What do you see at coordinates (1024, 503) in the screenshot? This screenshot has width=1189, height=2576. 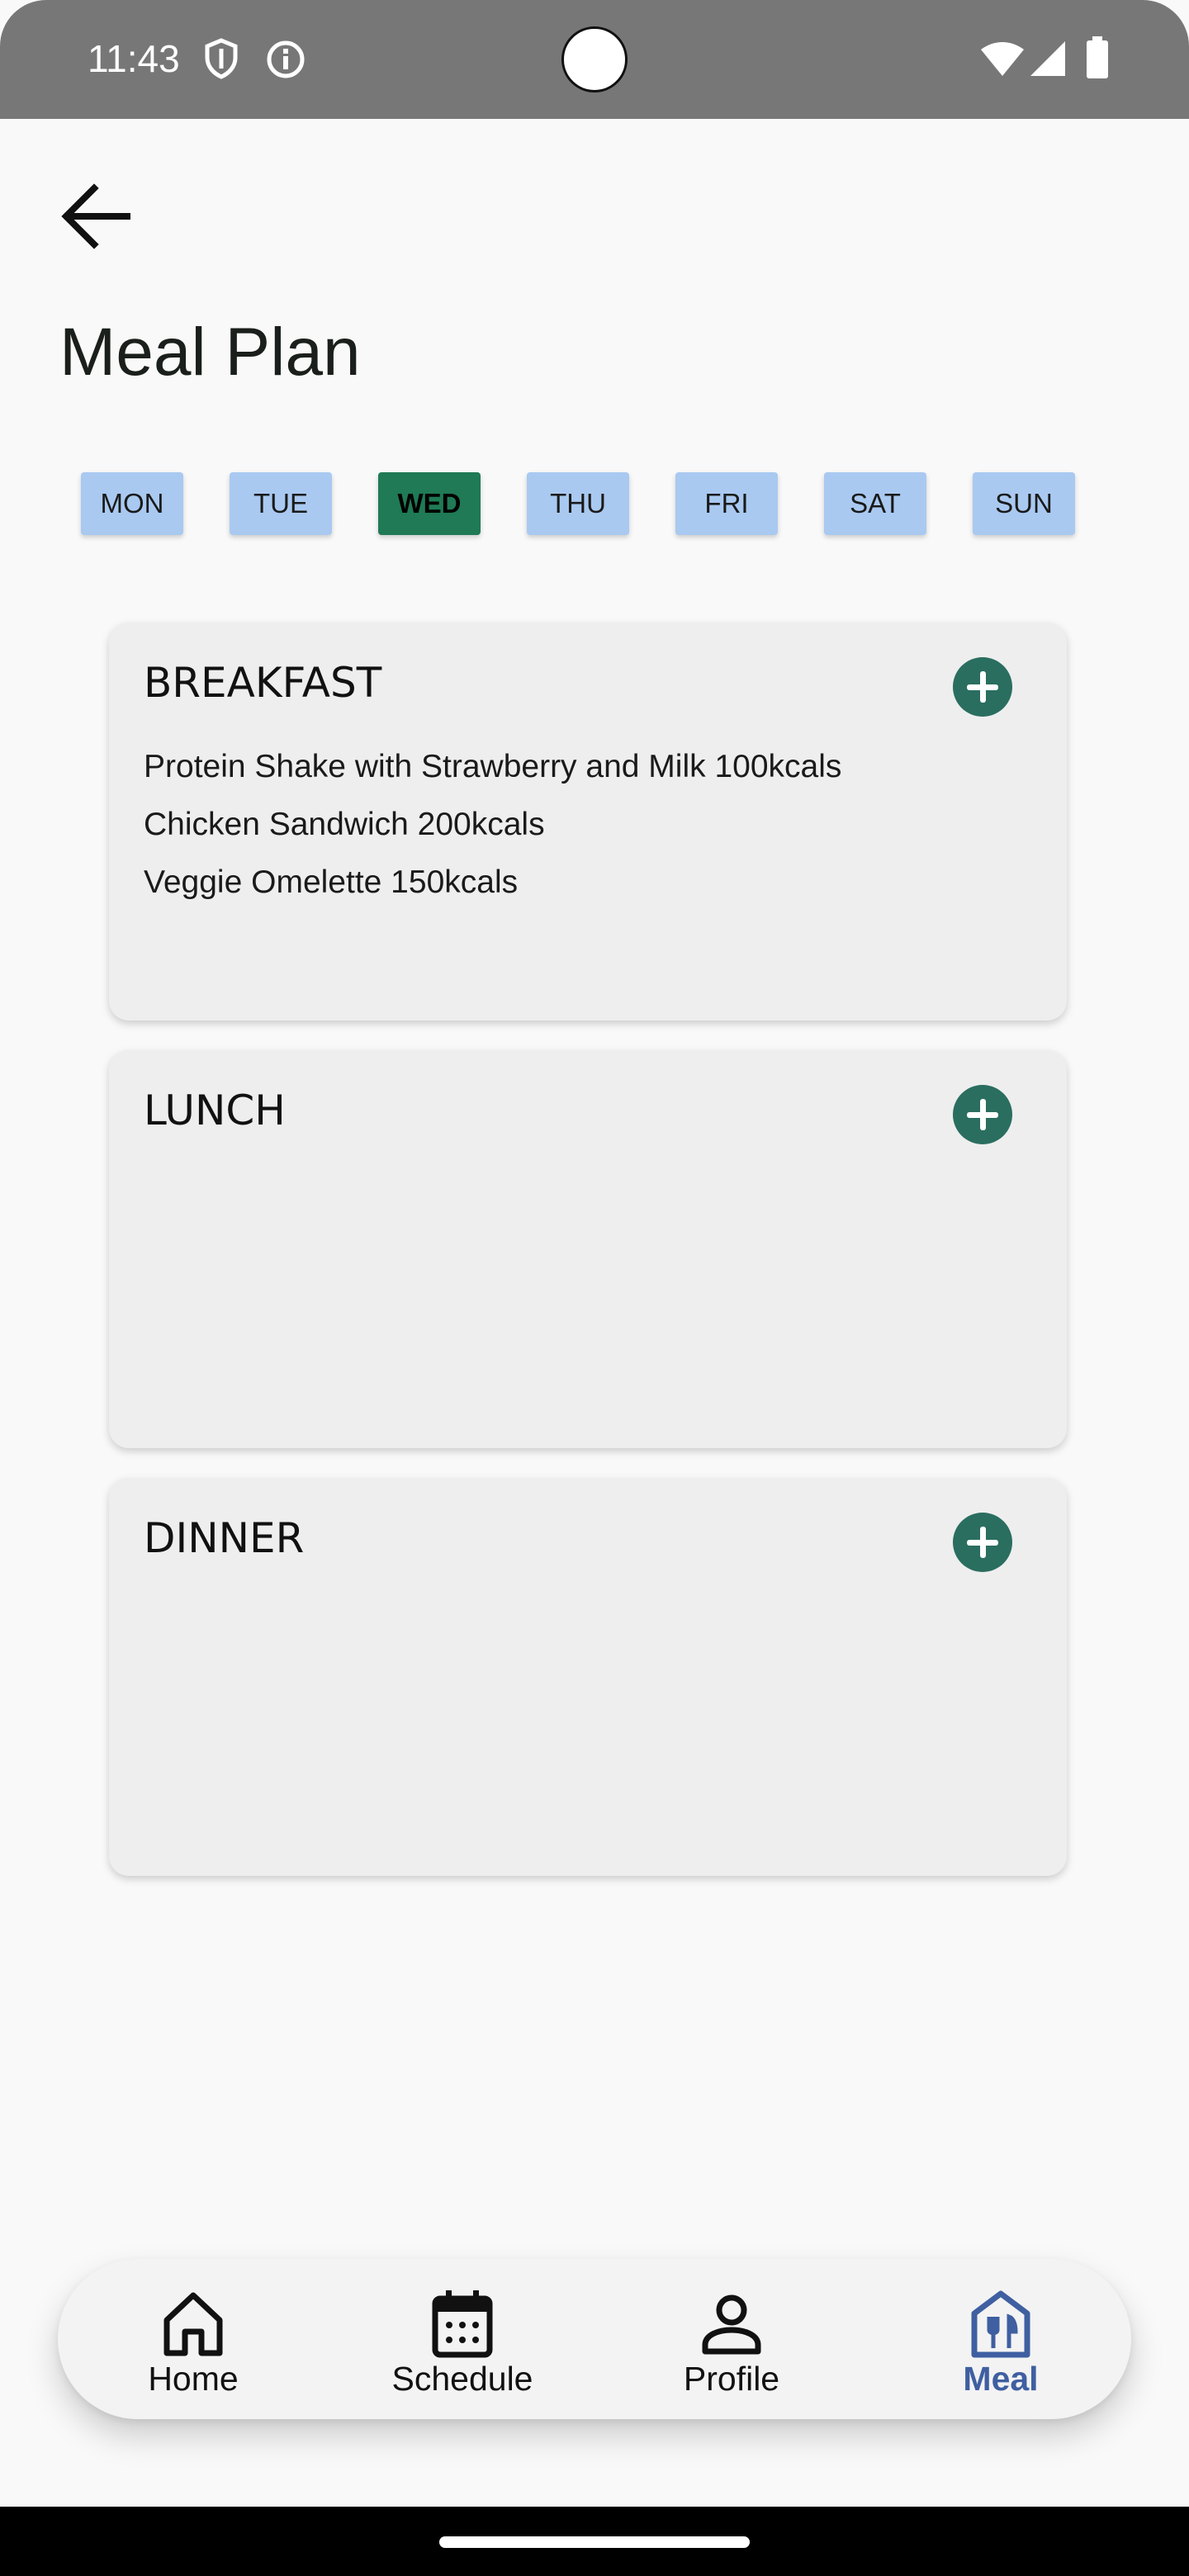 I see `day-chip-sun: SUN` at bounding box center [1024, 503].